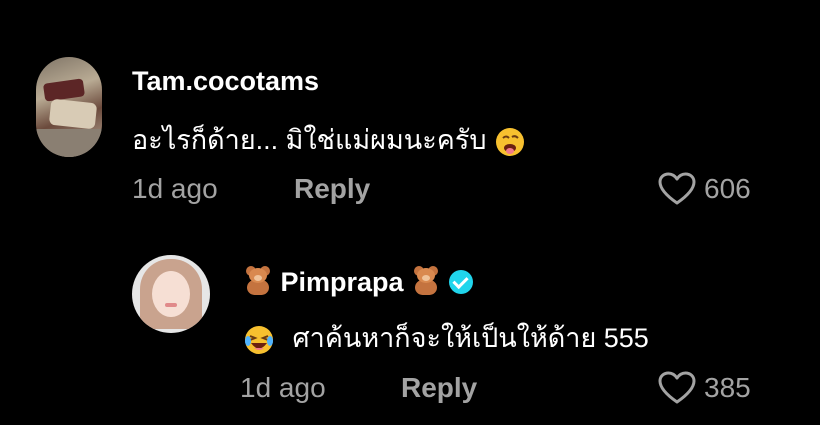 The image size is (820, 425). I want to click on comment-text: อะไรก็ด้าย... มิใช่แม่ผมนะครับ, so click(309, 140).